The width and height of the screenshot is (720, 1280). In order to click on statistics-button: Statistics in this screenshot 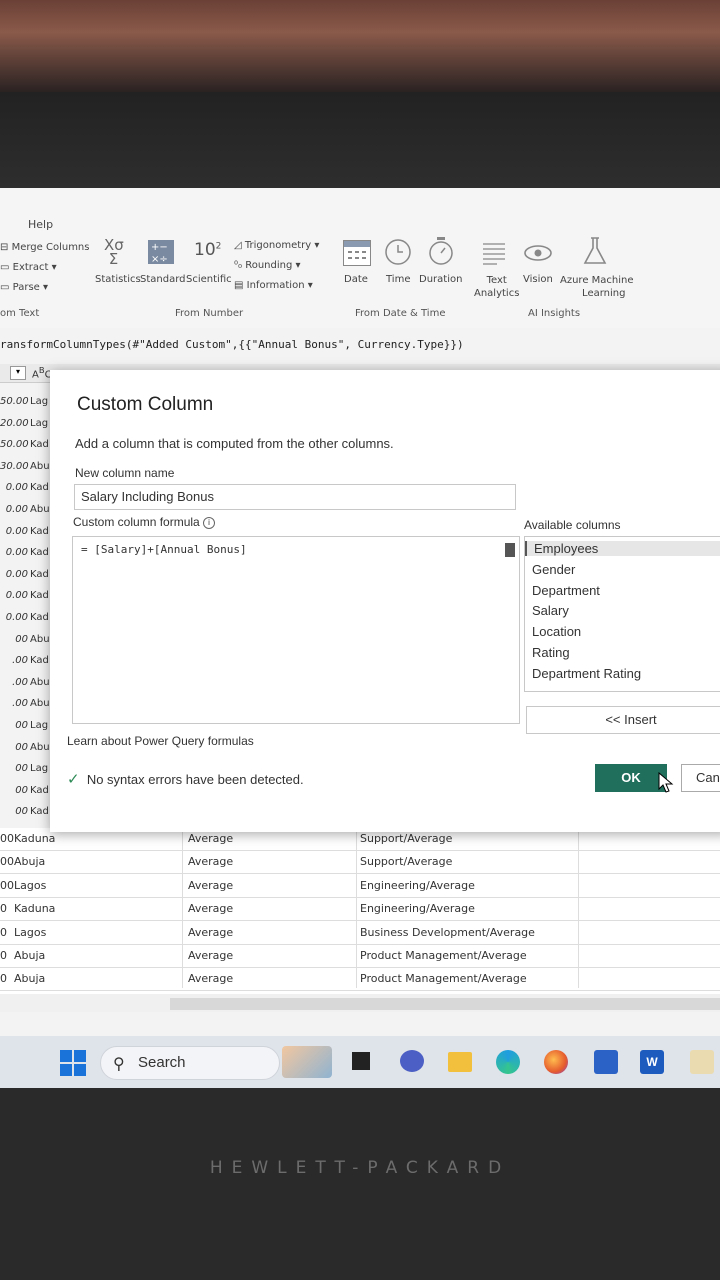, I will do `click(118, 279)`.